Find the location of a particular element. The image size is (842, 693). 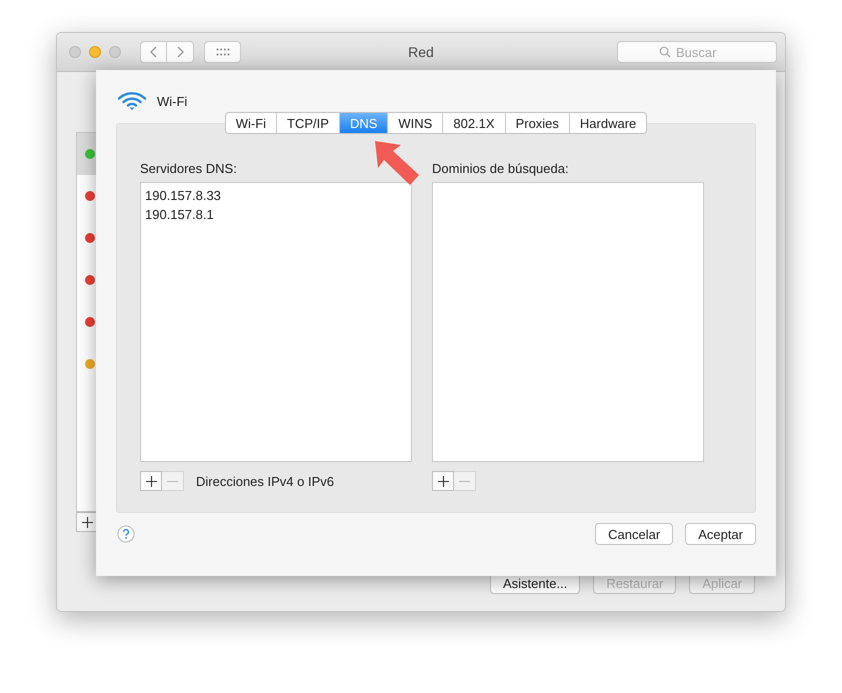

wifi-icon is located at coordinates (132, 101).